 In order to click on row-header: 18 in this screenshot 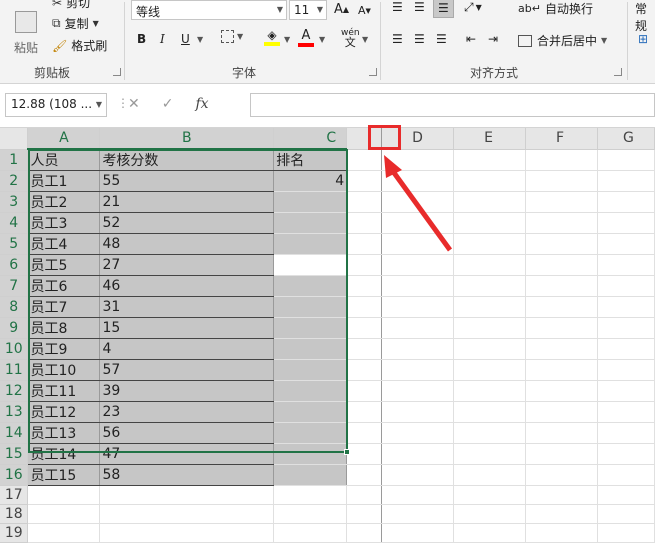, I will do `click(14, 514)`.